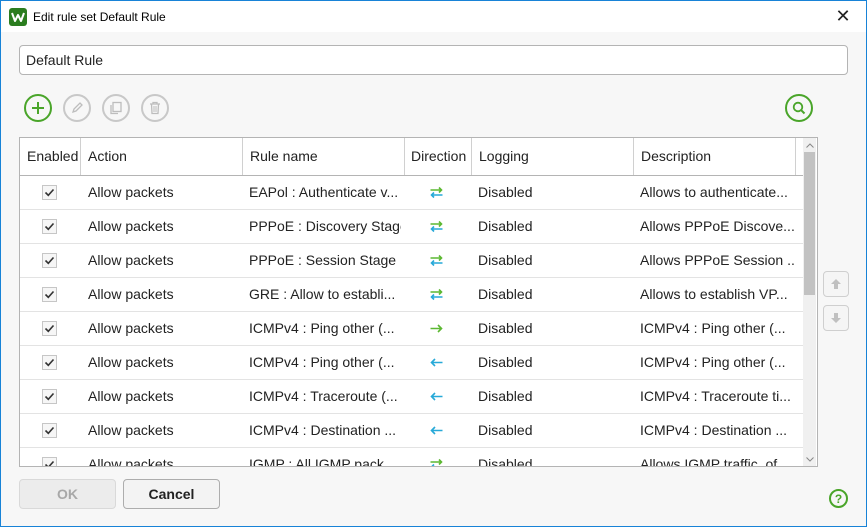  I want to click on search-icon, so click(799, 108).